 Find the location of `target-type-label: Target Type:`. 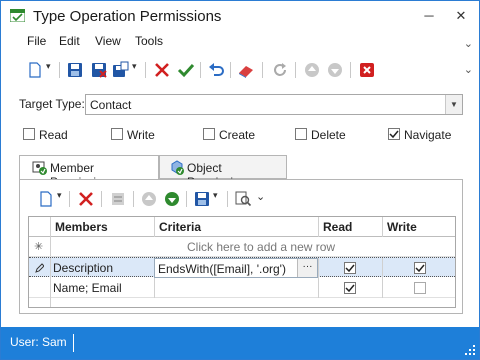

target-type-label: Target Type: is located at coordinates (52, 104).